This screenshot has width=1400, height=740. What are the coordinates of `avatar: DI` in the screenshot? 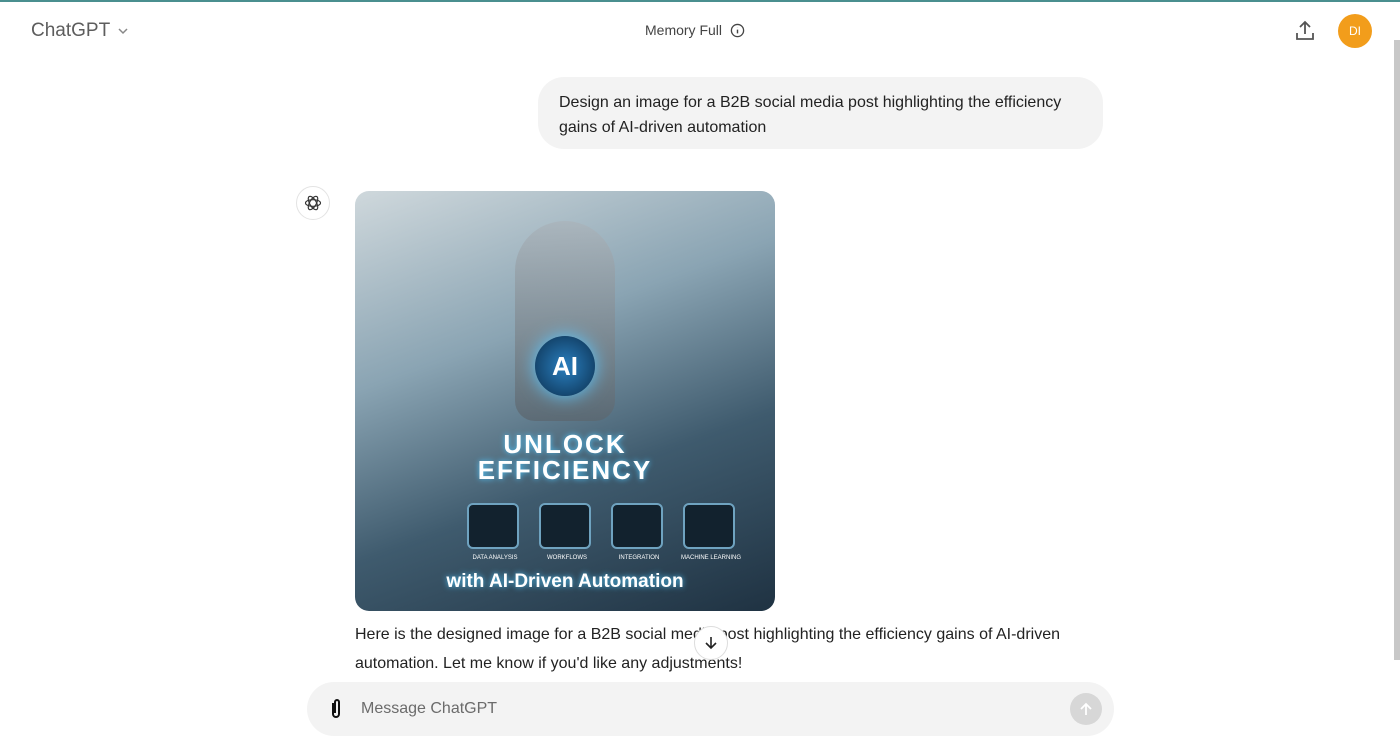 It's located at (1355, 31).